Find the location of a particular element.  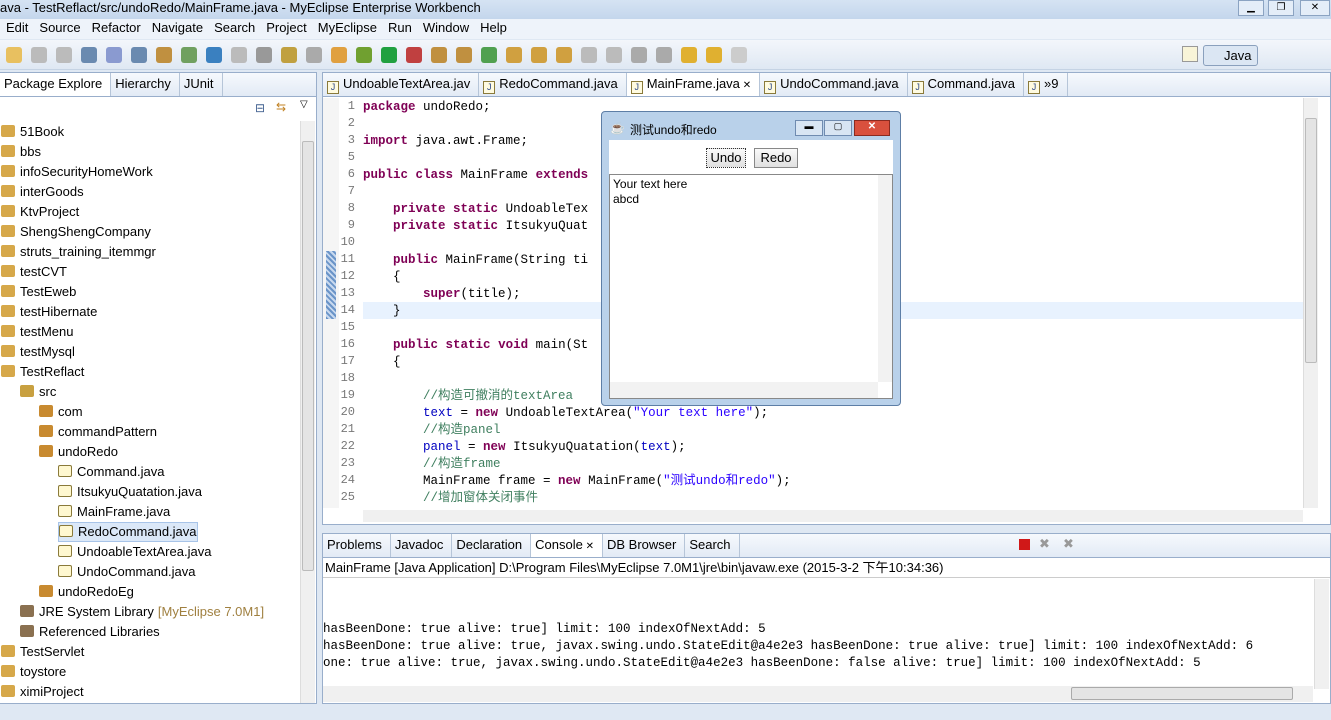

tree-item: undoRedoEg is located at coordinates (86, 592).